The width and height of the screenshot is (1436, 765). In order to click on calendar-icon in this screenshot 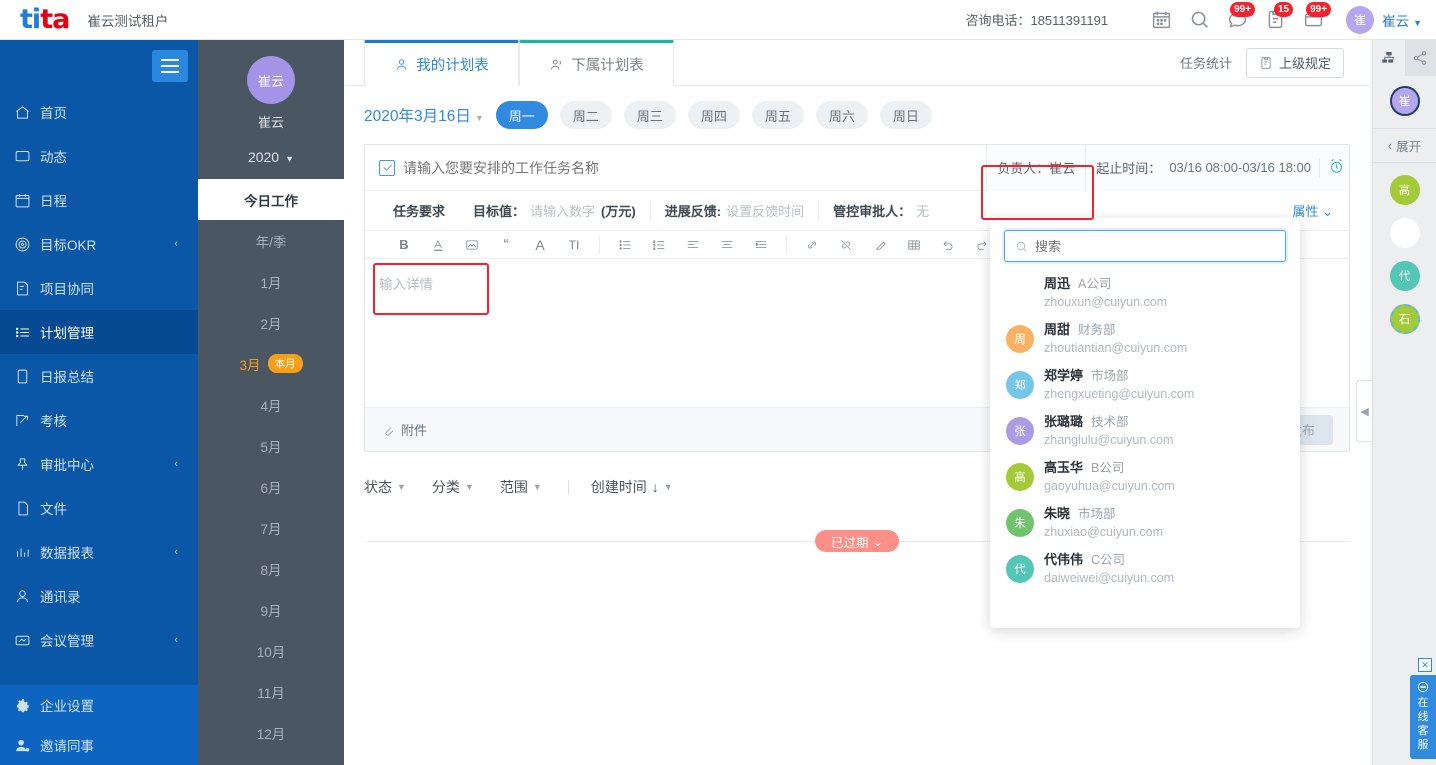, I will do `click(1161, 20)`.